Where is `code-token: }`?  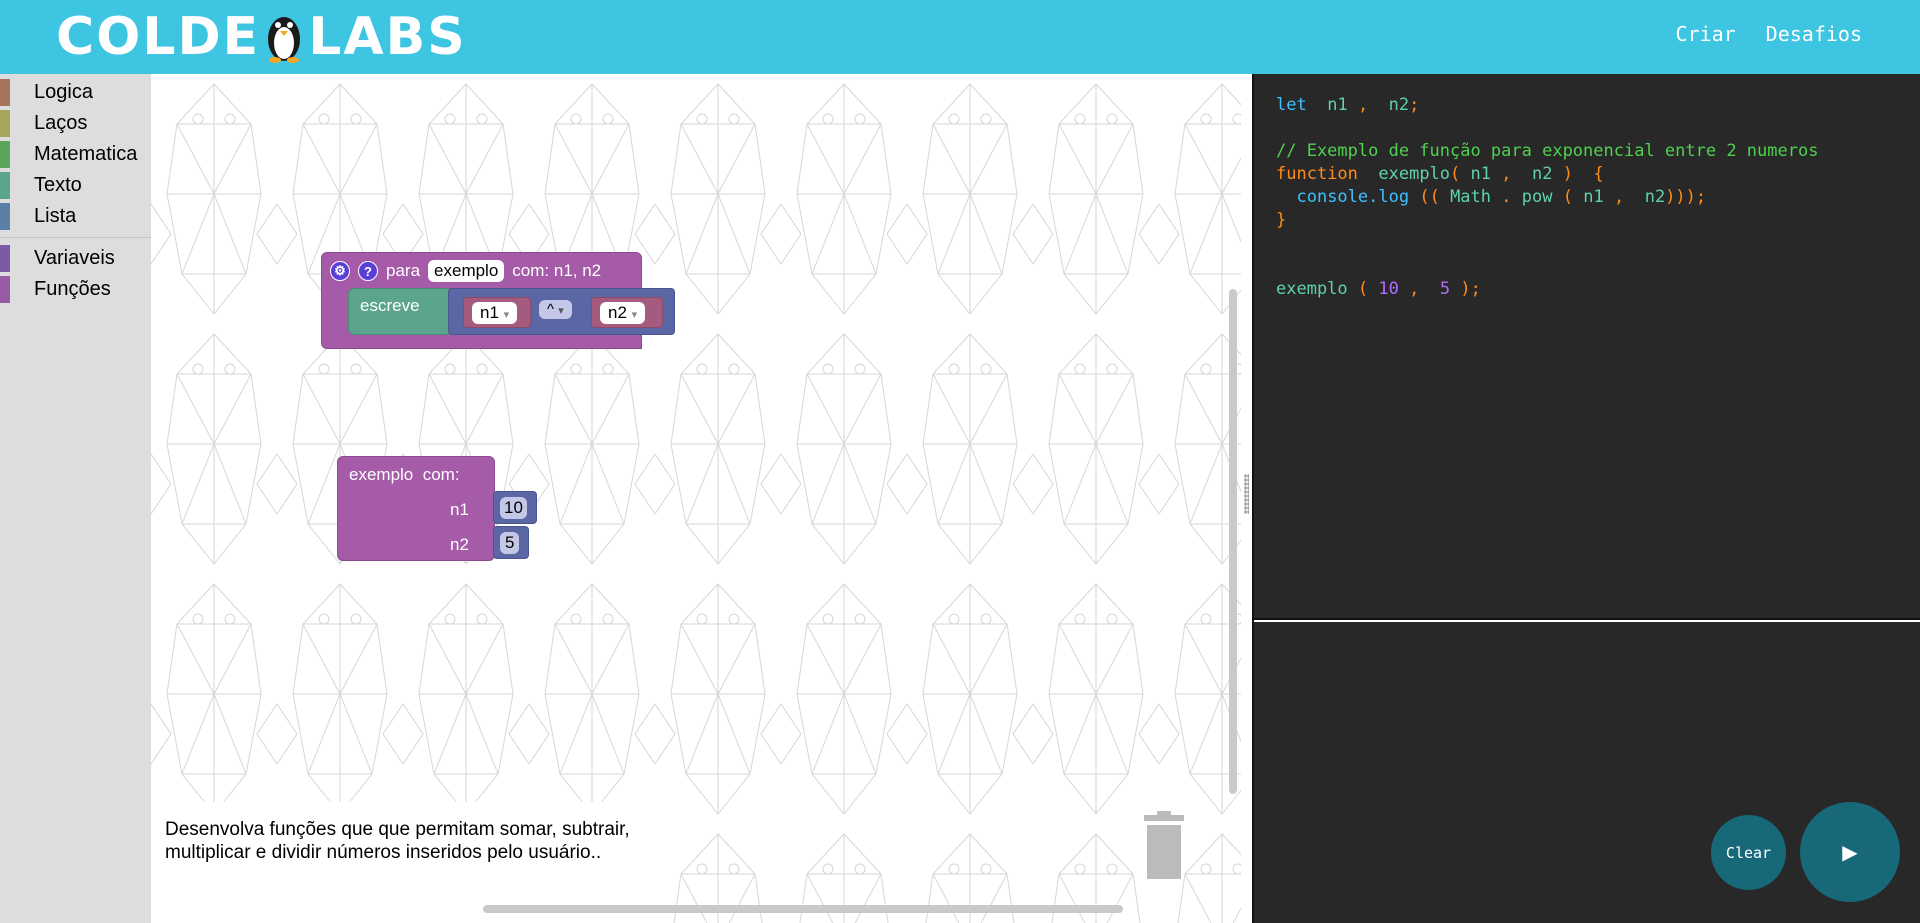 code-token: } is located at coordinates (1281, 220).